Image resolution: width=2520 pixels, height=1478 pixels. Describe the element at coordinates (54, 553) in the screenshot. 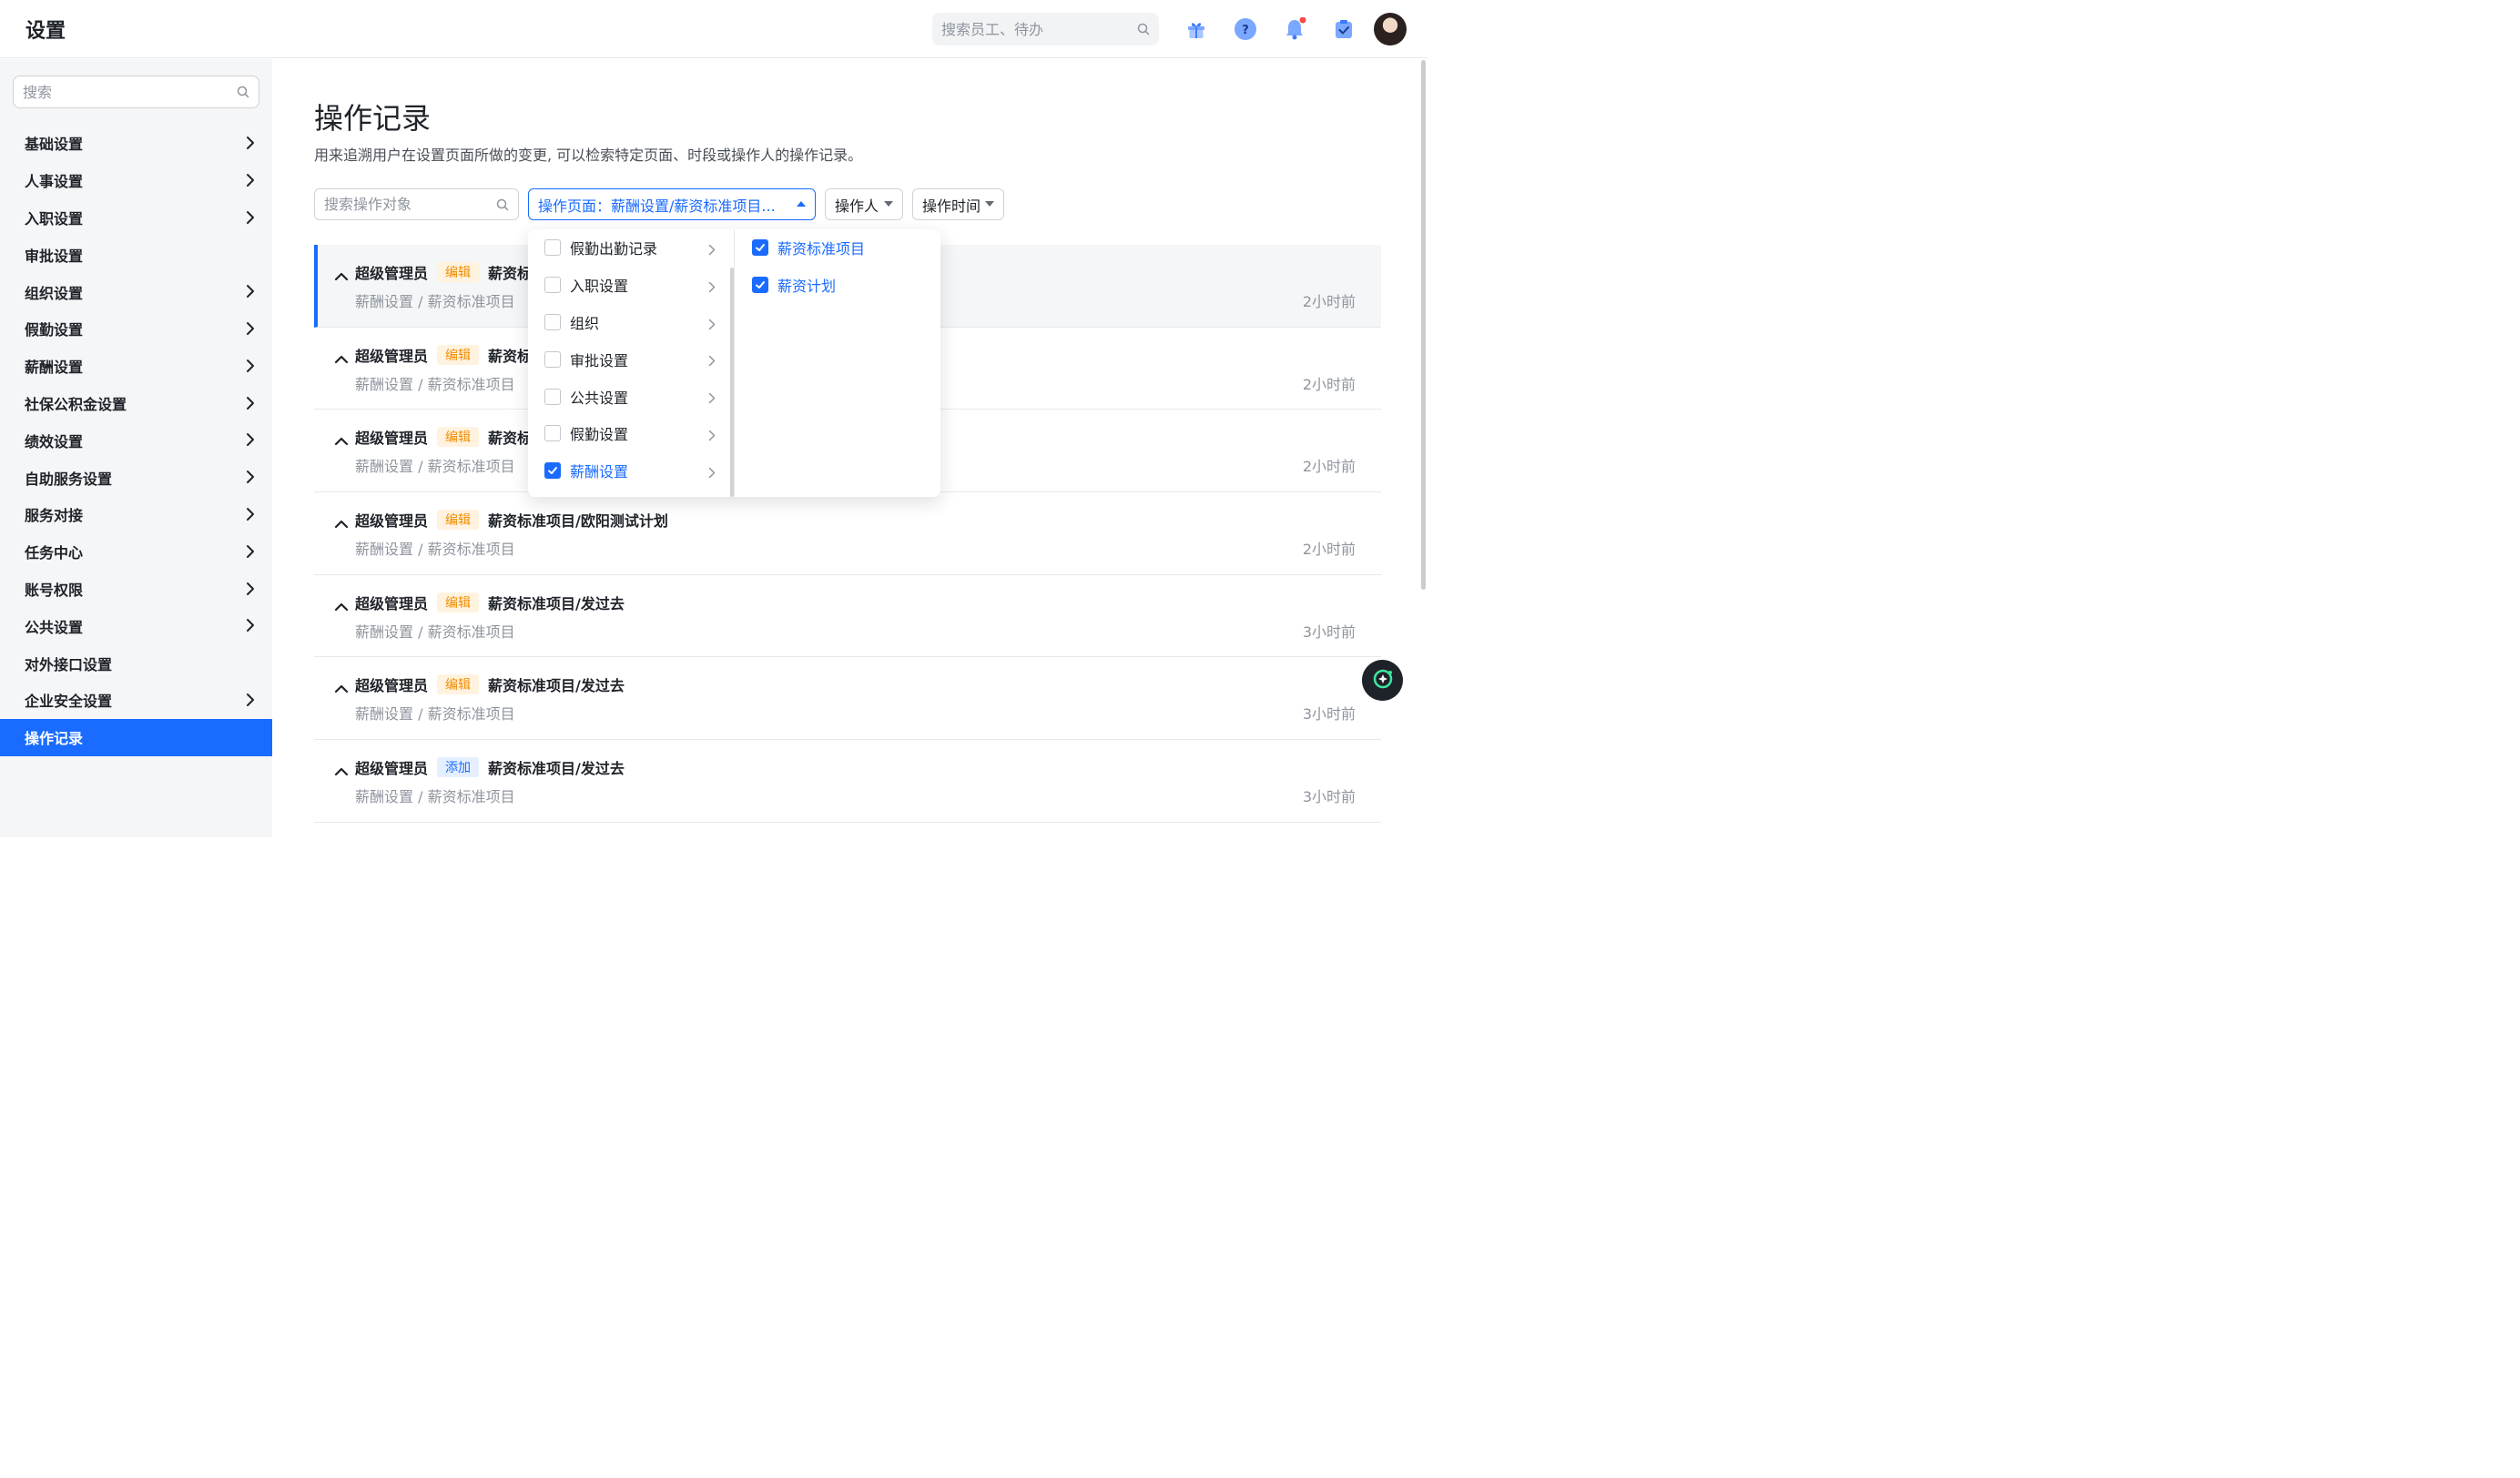

I see `sidebar-item-label: 任务中心` at that location.